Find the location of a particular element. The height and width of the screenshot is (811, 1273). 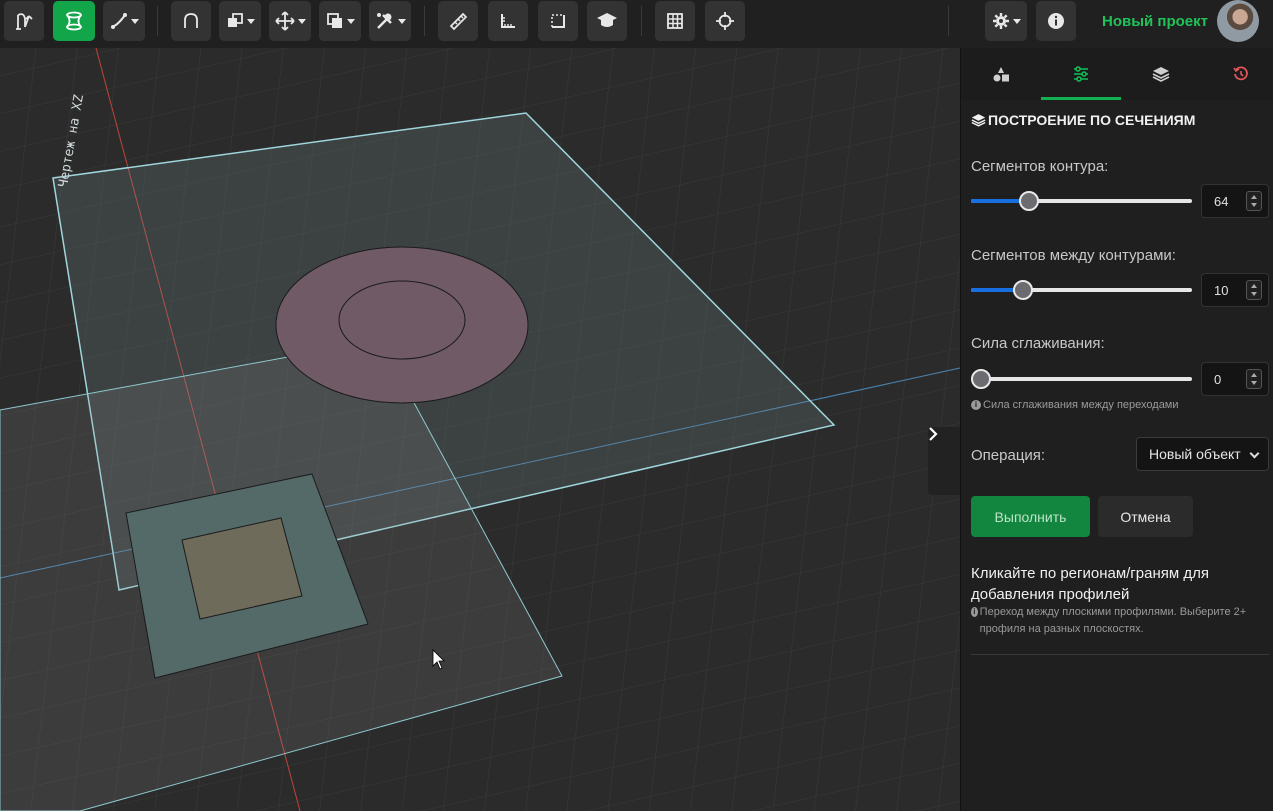

section-title: ПОСТРОЕНИЕ ПО СЕЧЕНИЯМ is located at coordinates (1083, 120).